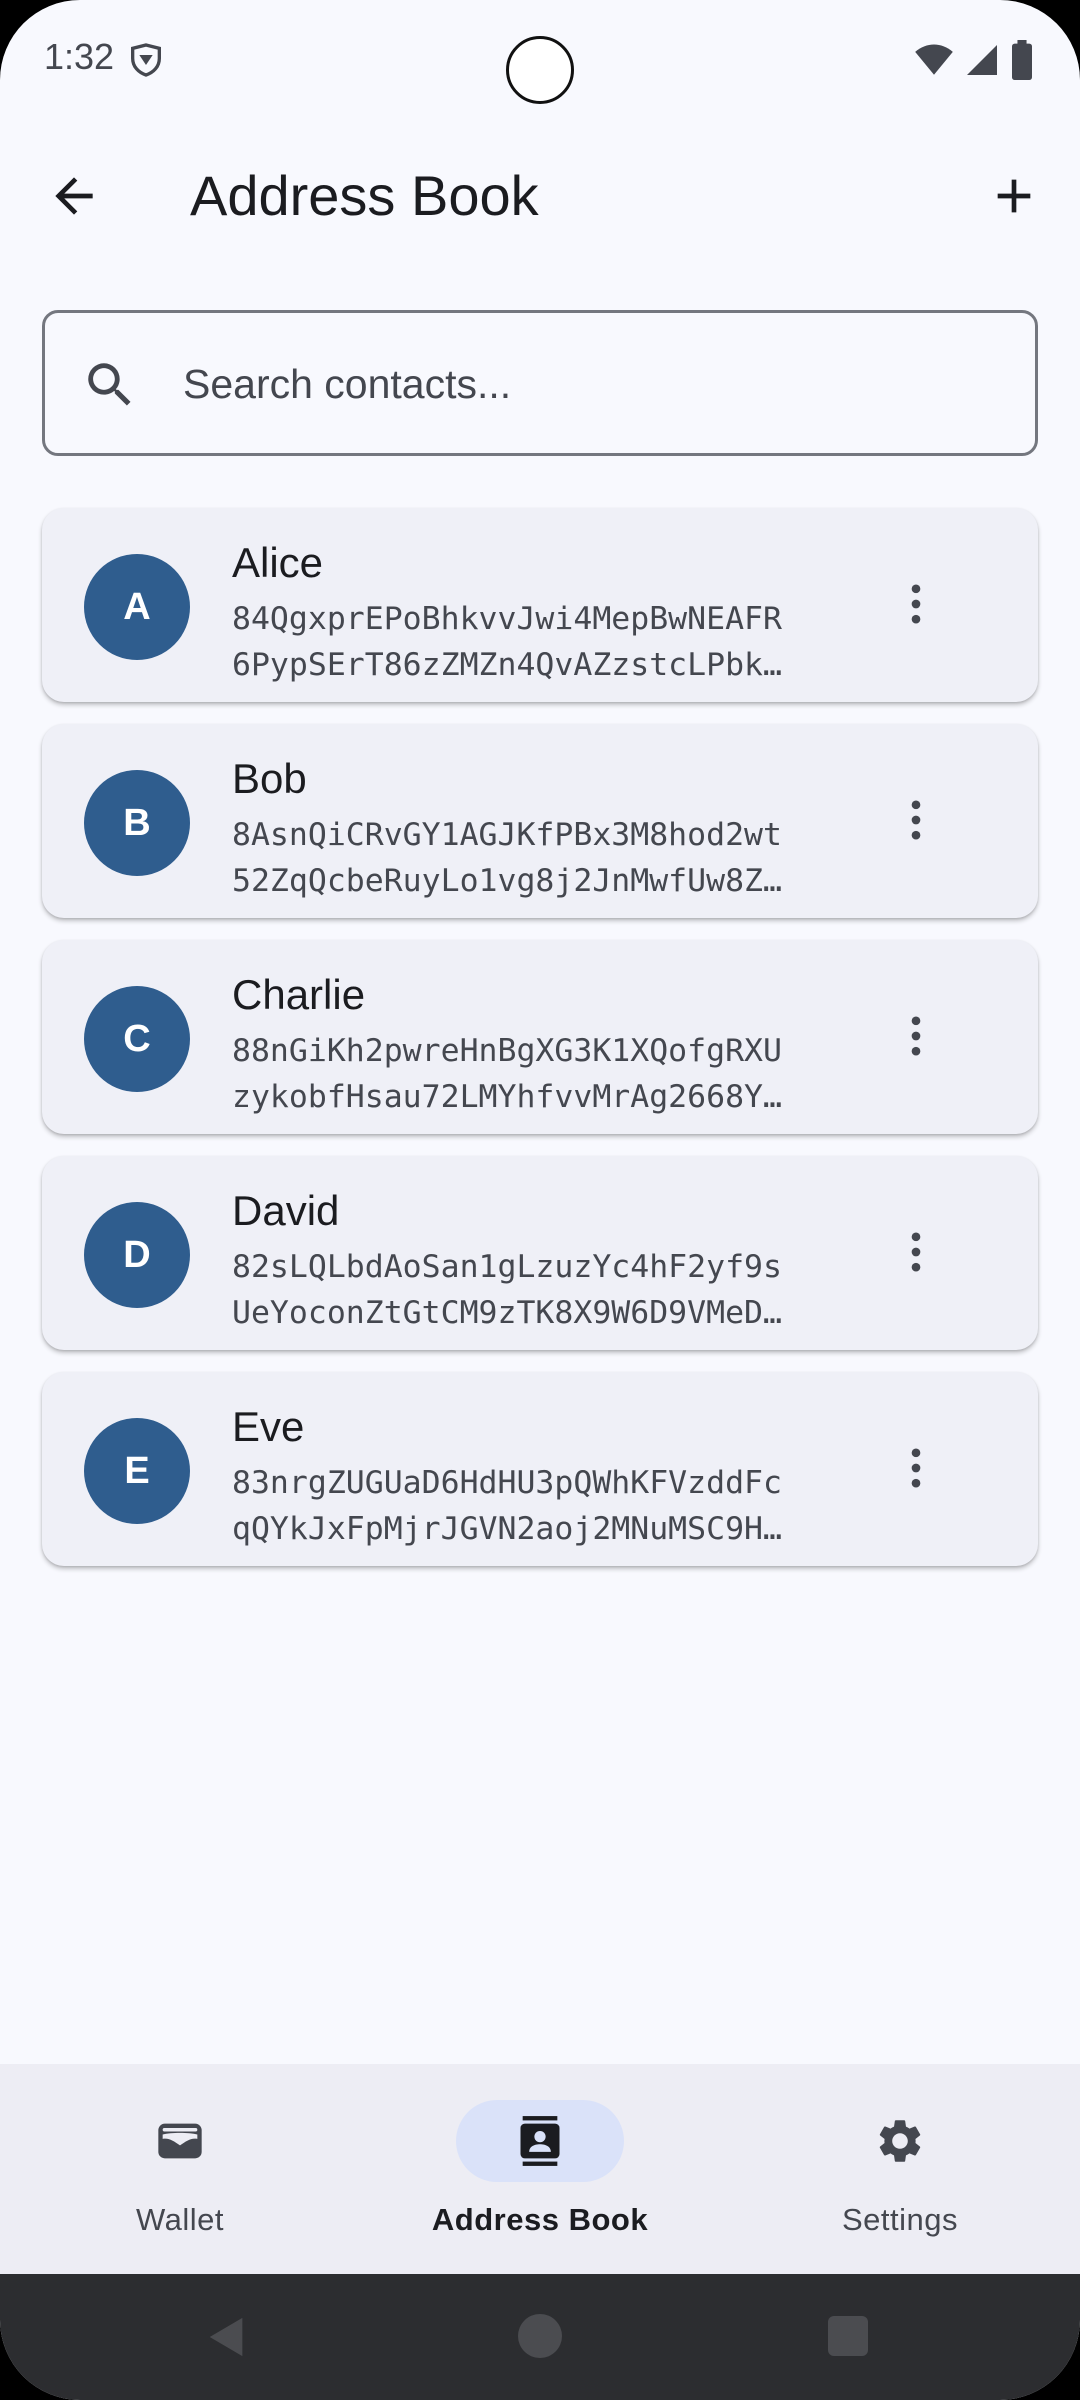 This screenshot has width=1080, height=2400. I want to click on system-home-icon, so click(540, 2336).